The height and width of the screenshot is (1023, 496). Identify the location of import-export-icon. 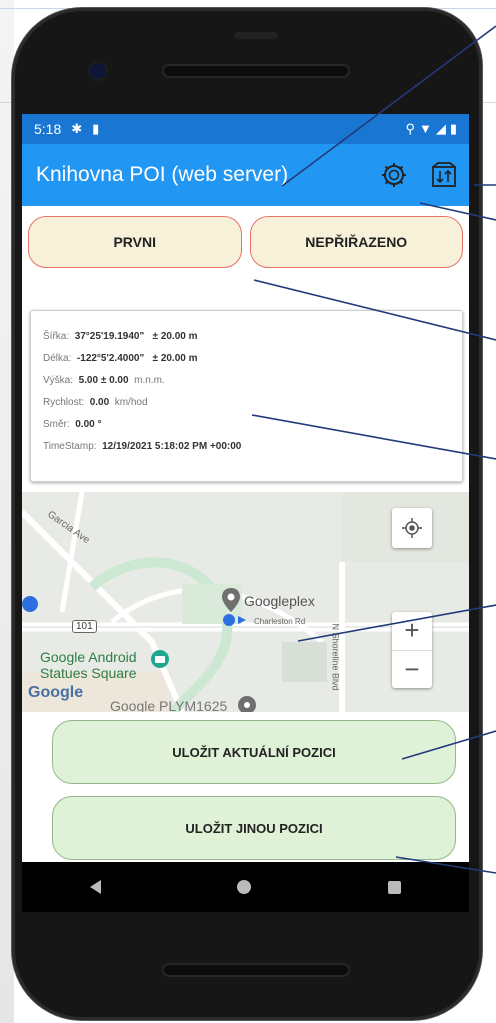
(444, 174).